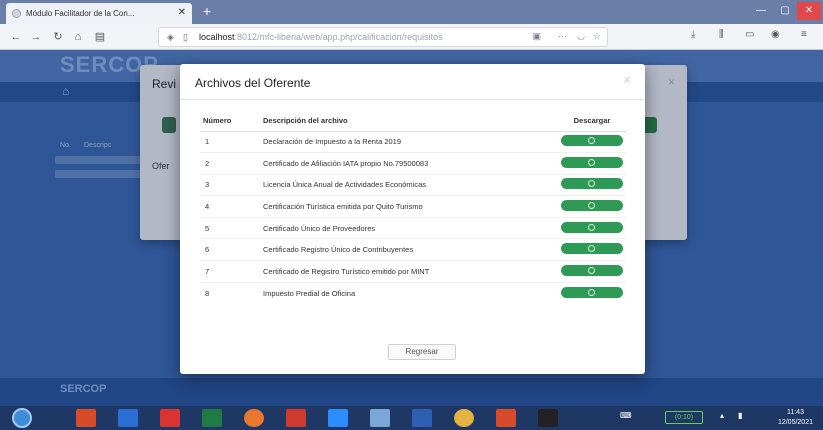 Image resolution: width=823 pixels, height=430 pixels. Describe the element at coordinates (722, 415) in the screenshot. I see `tray-arrow-icon: ▴` at that location.